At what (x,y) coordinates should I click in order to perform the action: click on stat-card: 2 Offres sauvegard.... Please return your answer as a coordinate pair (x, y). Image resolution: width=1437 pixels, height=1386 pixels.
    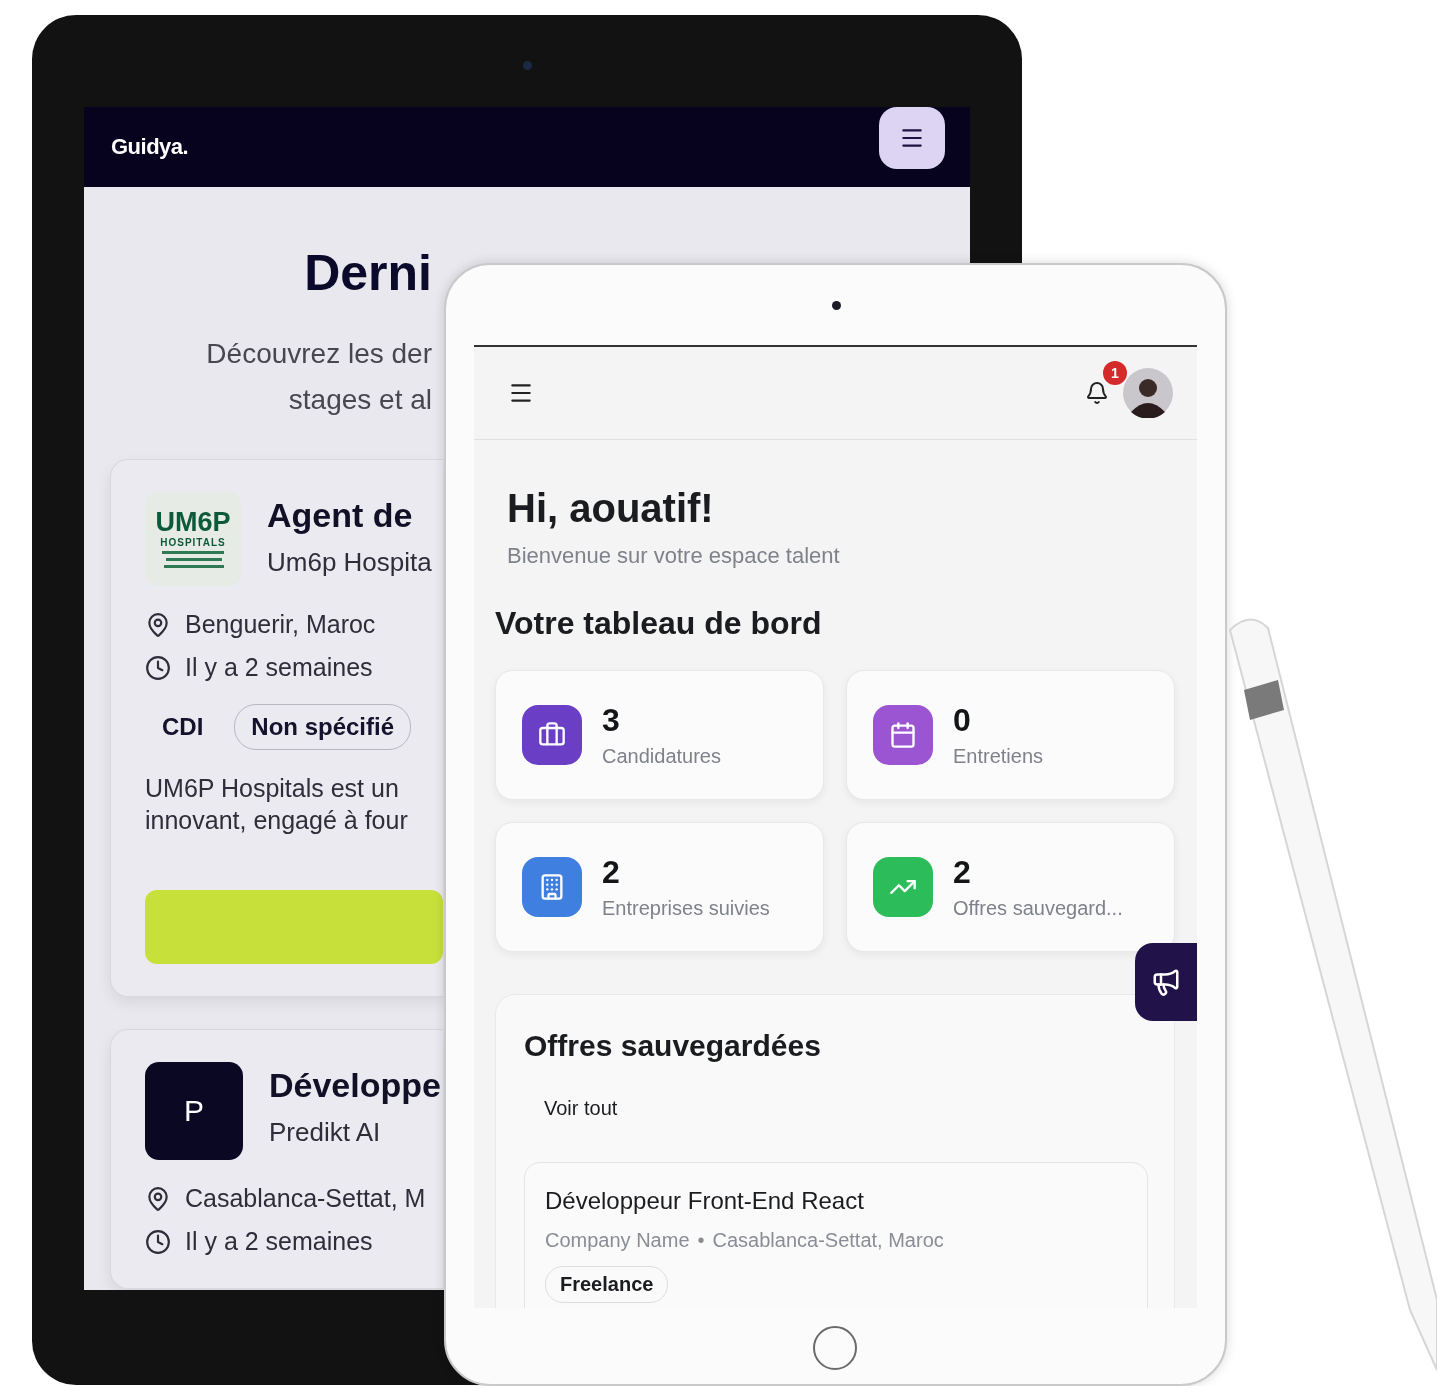
    Looking at the image, I should click on (1010, 887).